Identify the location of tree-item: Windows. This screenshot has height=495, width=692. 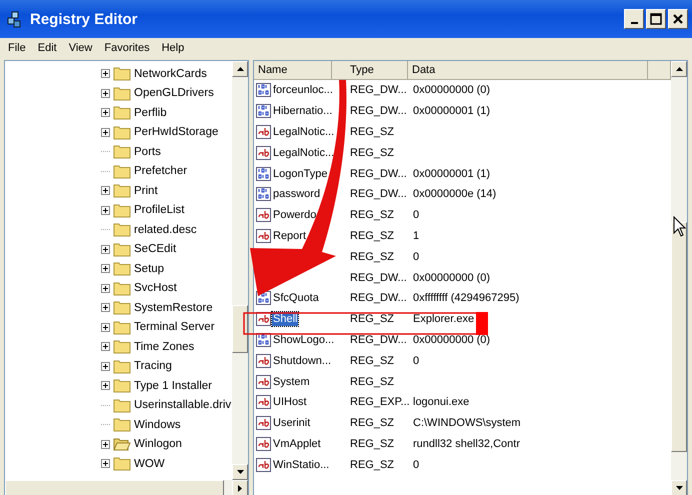
(157, 424).